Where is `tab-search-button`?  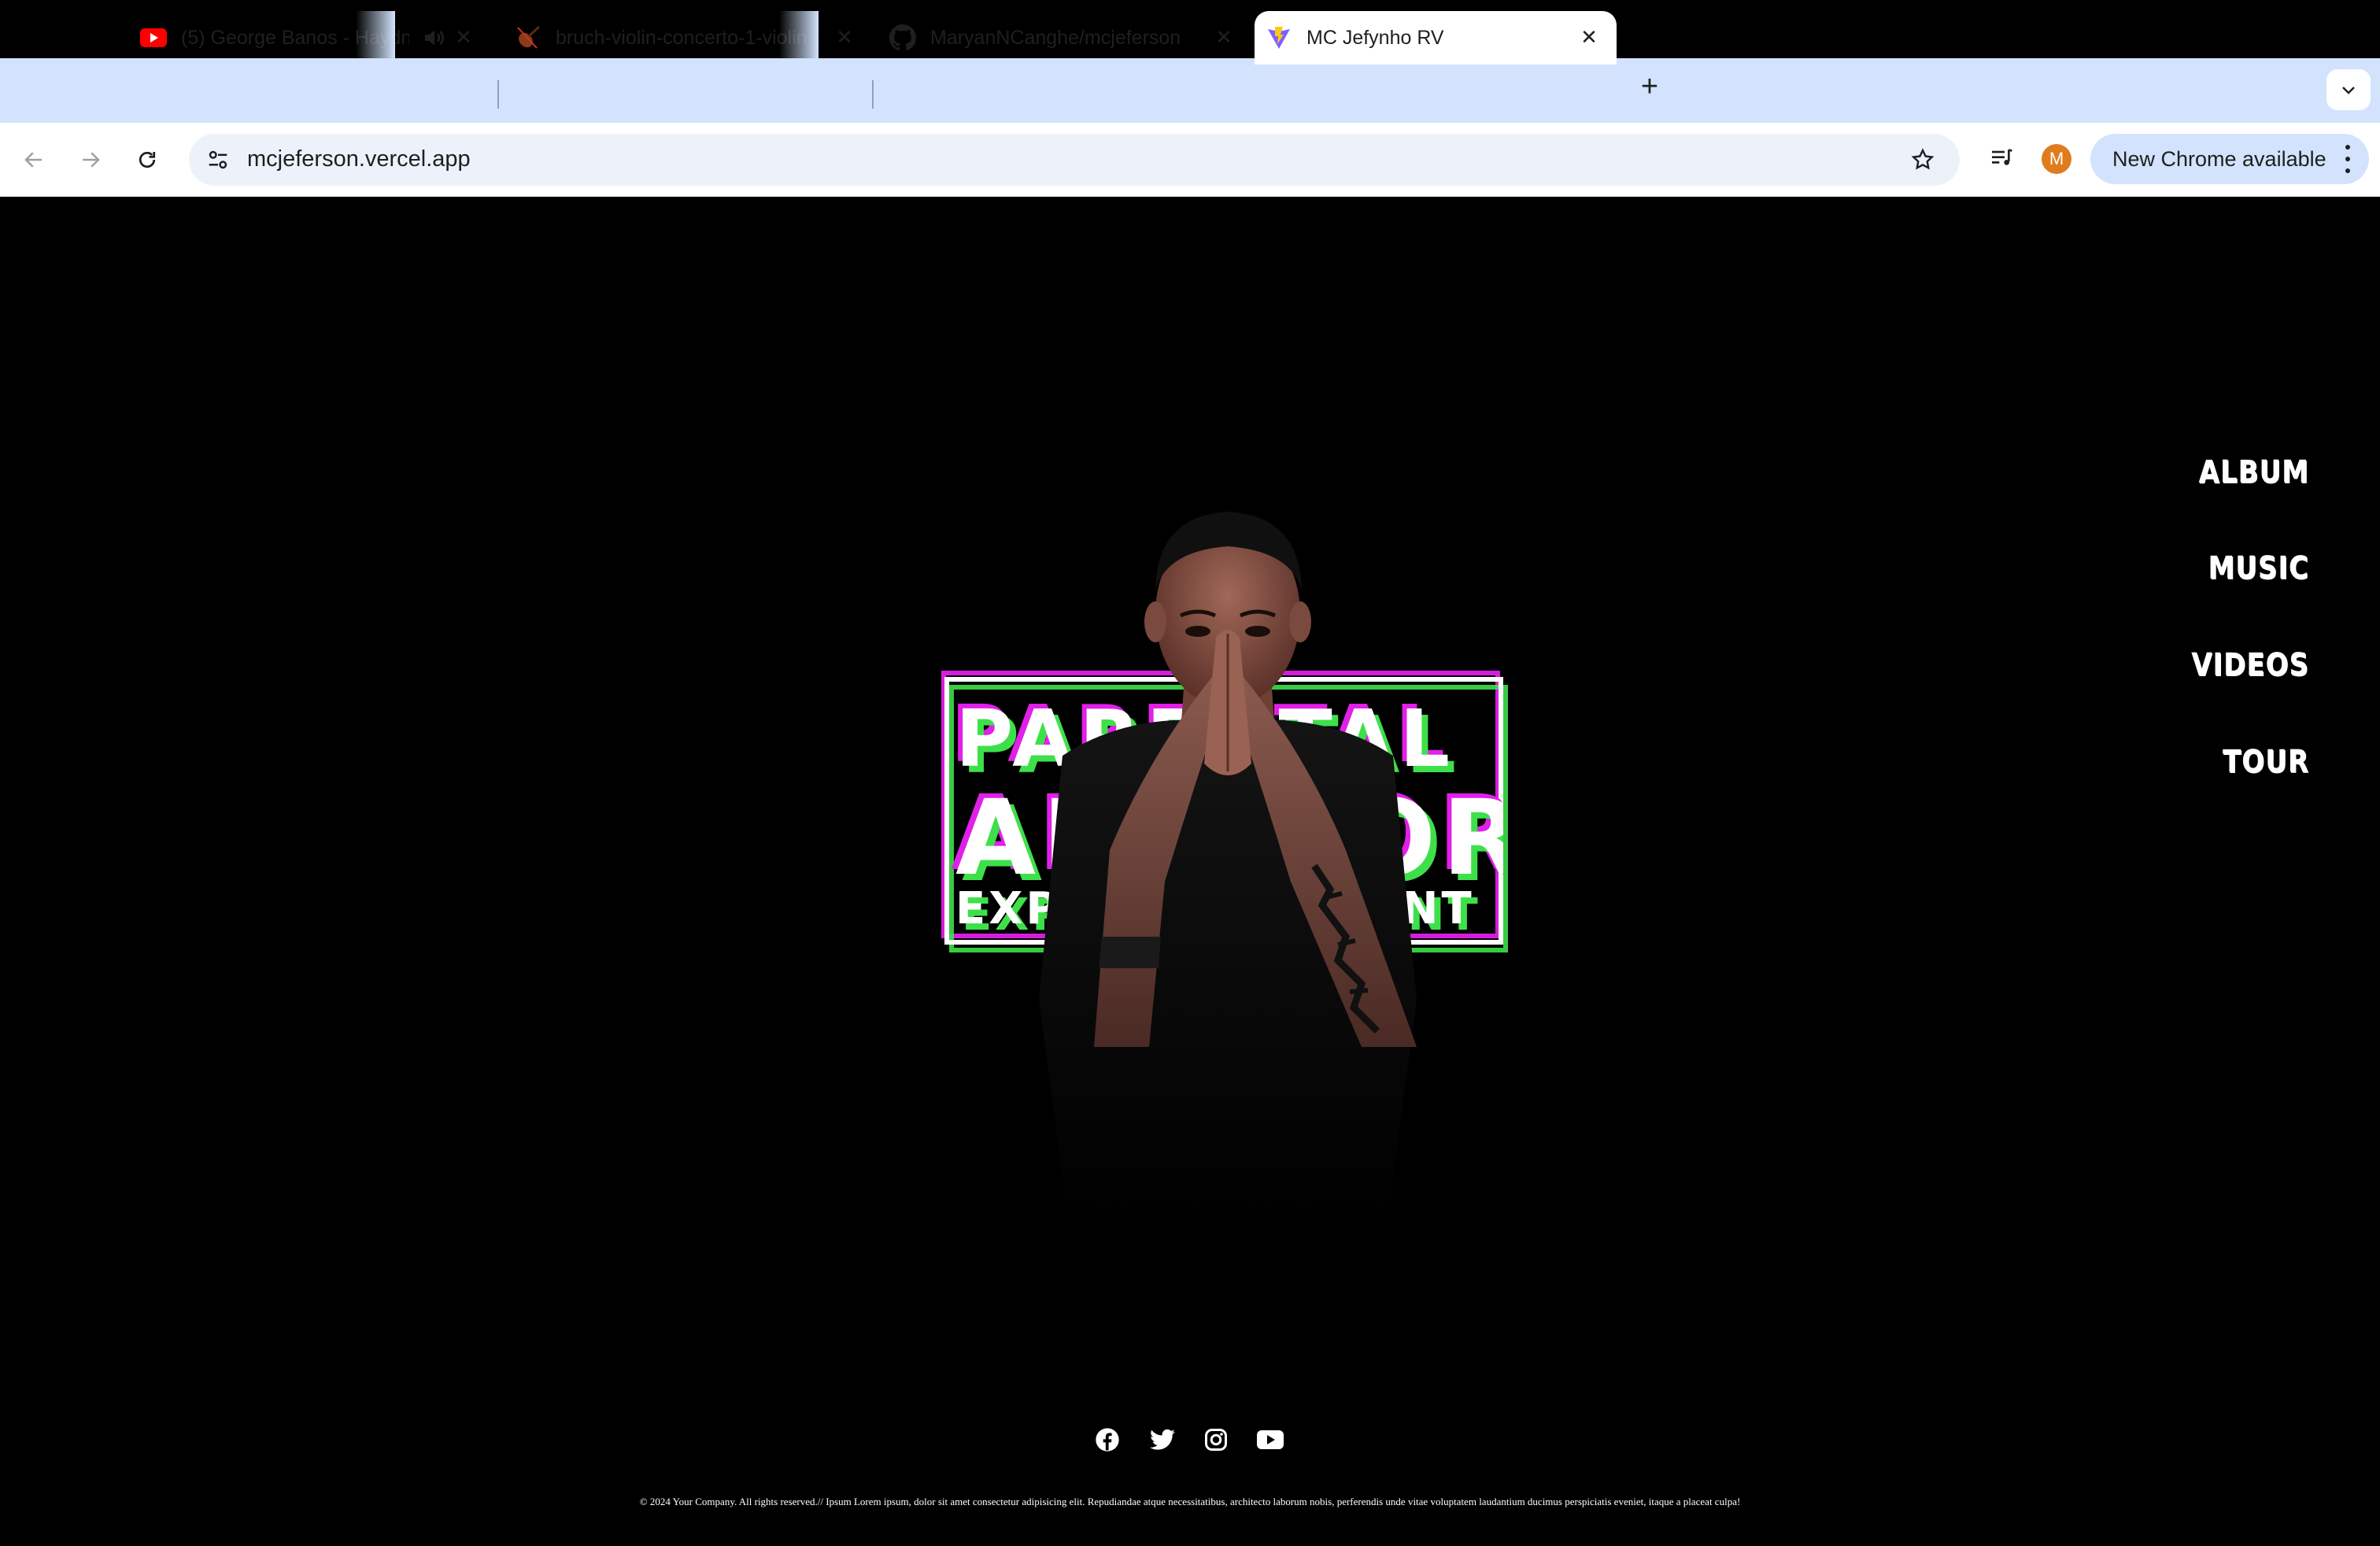
tab-search-button is located at coordinates (2348, 89).